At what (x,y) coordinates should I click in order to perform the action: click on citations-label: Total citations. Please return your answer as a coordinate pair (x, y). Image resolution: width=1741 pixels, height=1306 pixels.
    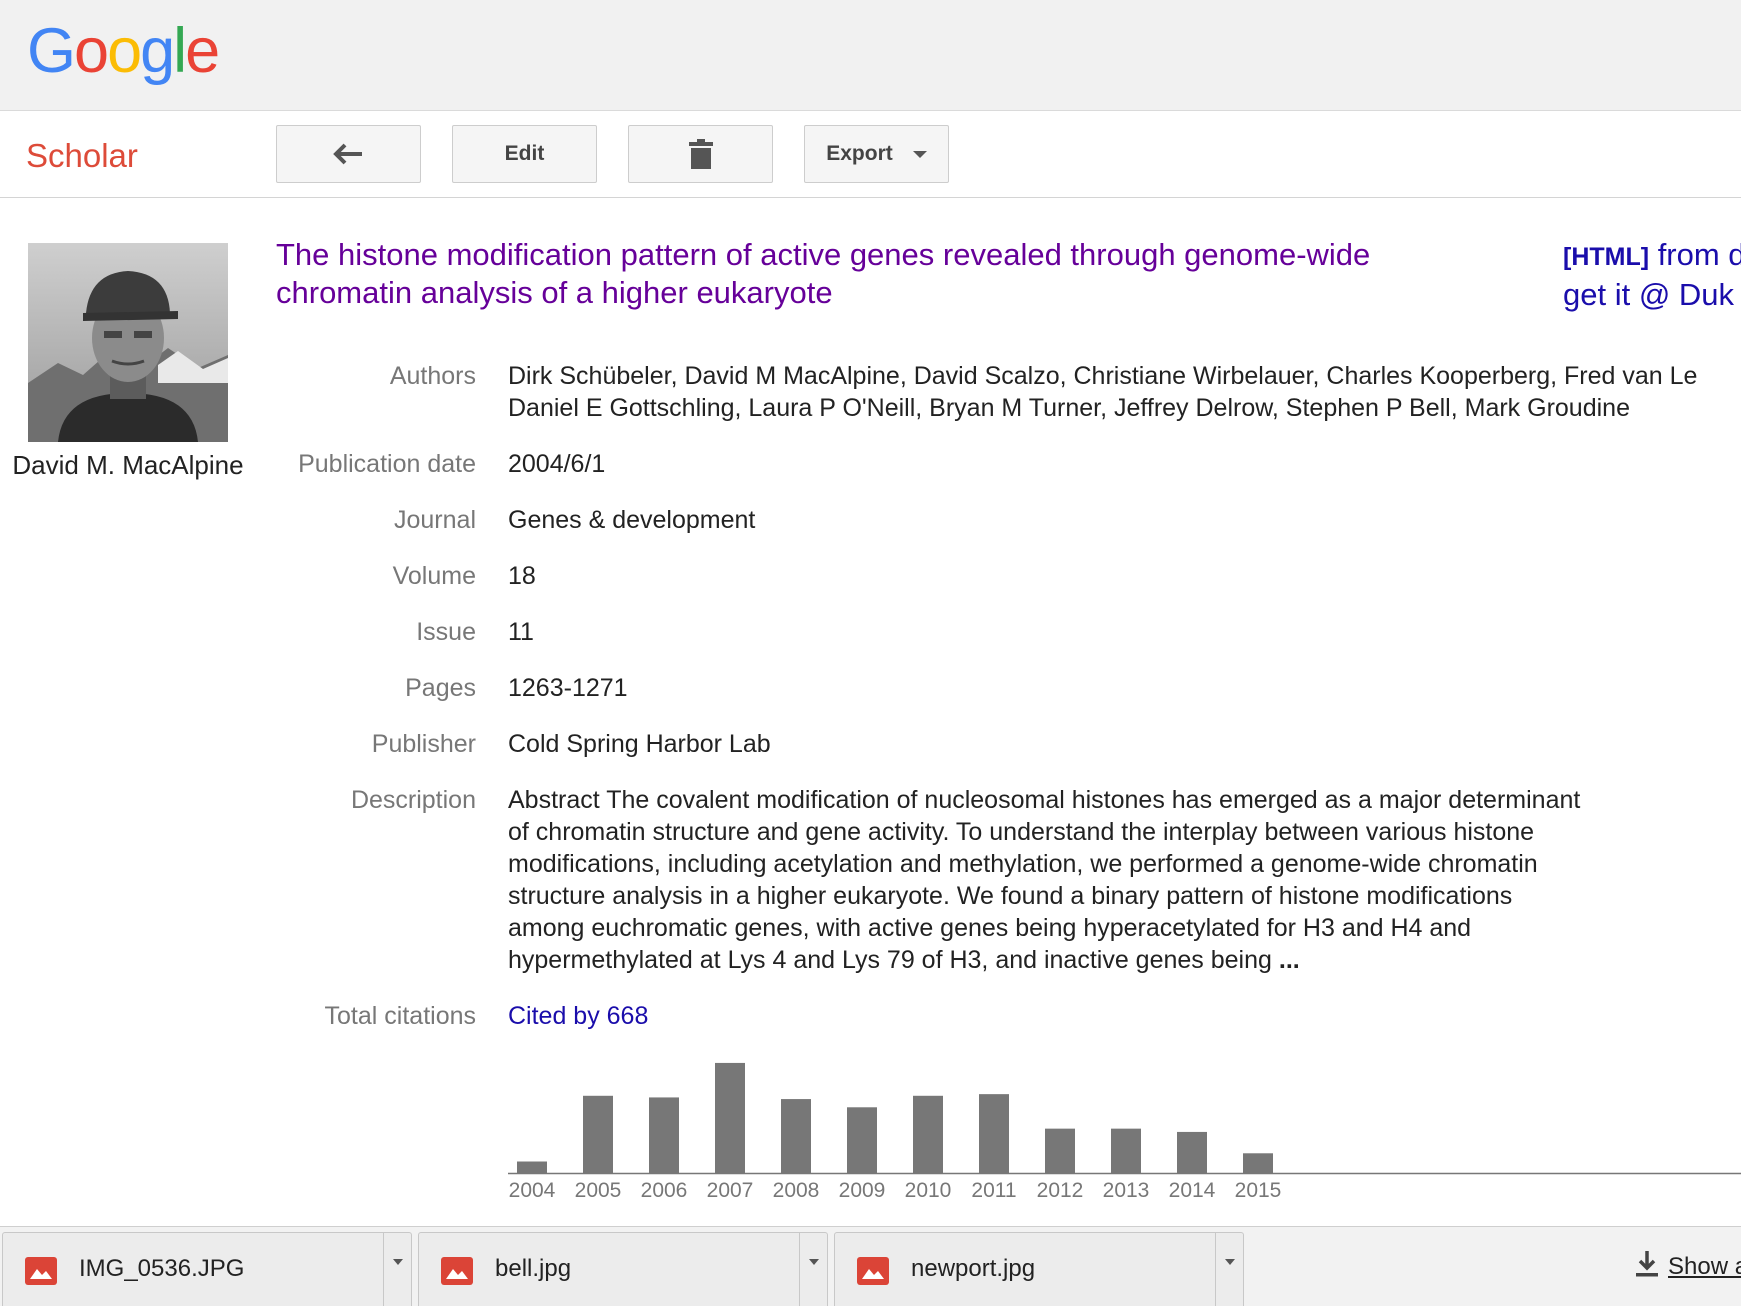
    Looking at the image, I should click on (400, 1016).